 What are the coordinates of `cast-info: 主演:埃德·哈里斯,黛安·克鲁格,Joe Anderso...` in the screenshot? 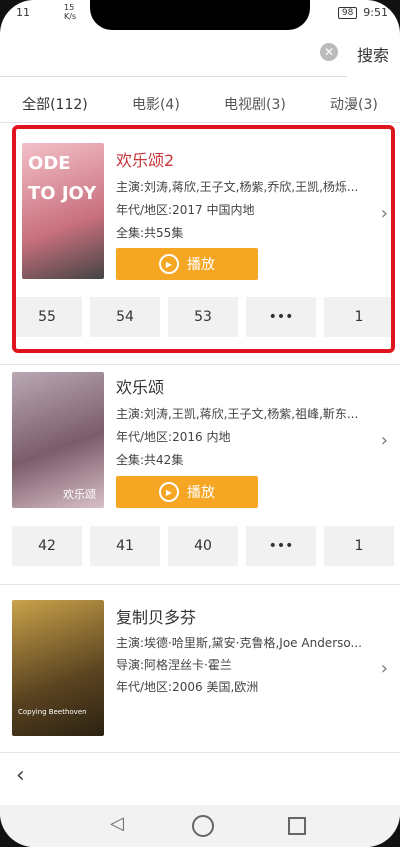 It's located at (239, 643).